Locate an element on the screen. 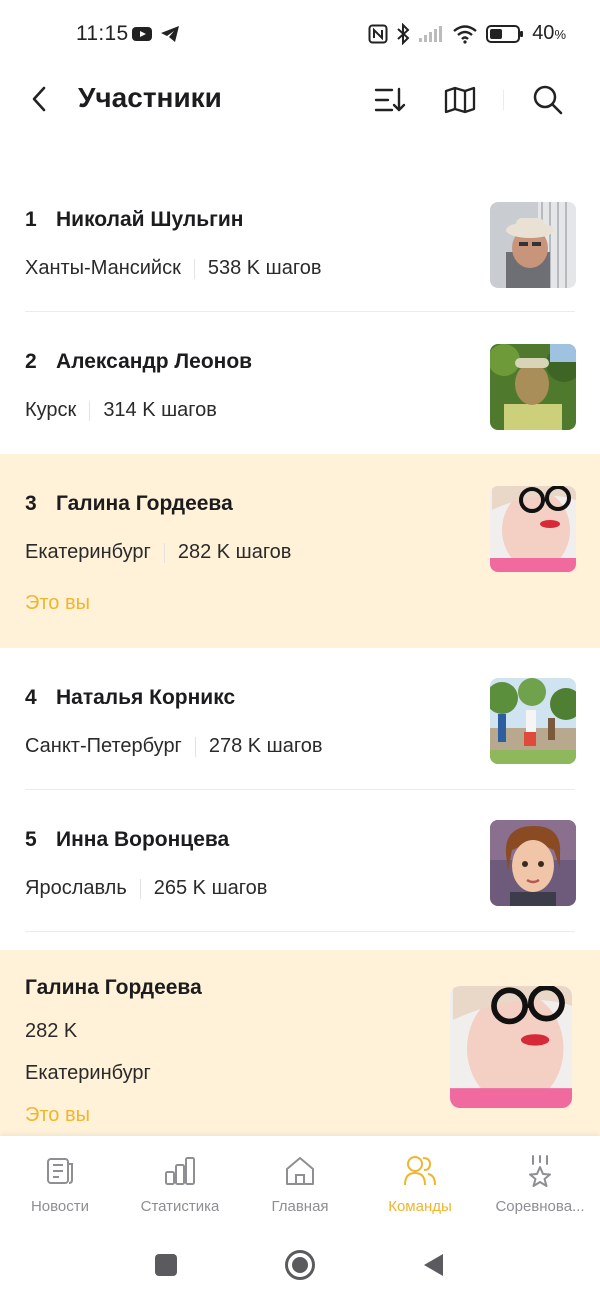  current-user-steps: 282 K is located at coordinates (51, 1031).